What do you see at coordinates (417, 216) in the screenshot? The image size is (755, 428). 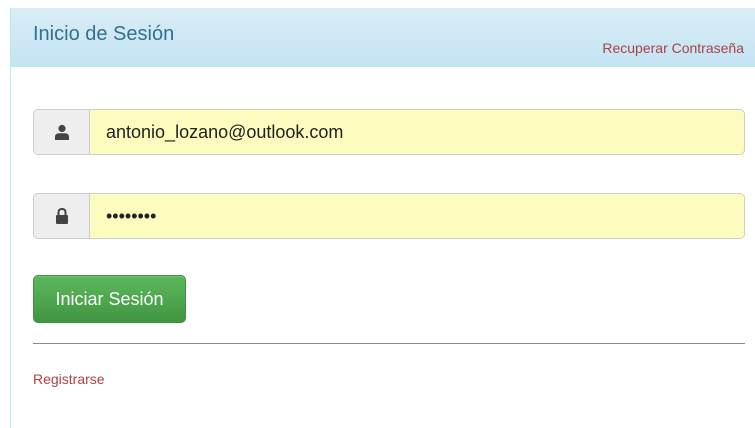 I see `password-field` at bounding box center [417, 216].